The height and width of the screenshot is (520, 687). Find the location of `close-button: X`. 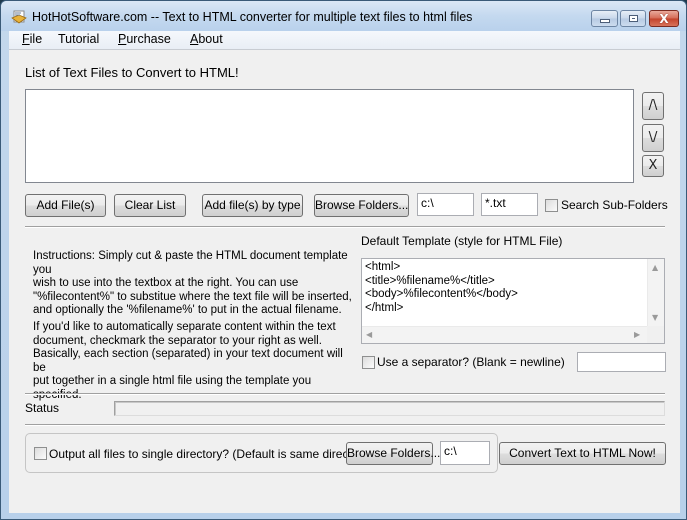

close-button: X is located at coordinates (664, 18).